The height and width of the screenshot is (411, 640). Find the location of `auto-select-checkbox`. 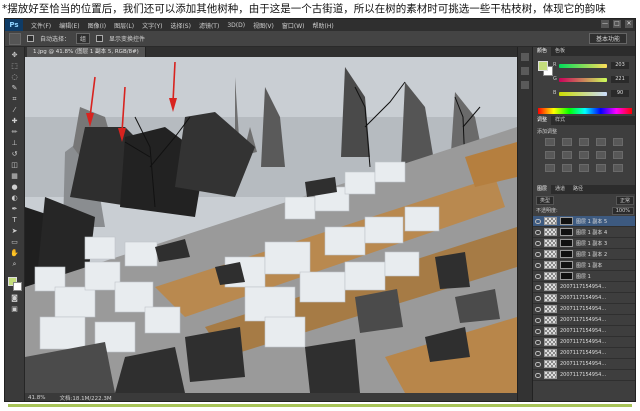

auto-select-checkbox is located at coordinates (30, 38).